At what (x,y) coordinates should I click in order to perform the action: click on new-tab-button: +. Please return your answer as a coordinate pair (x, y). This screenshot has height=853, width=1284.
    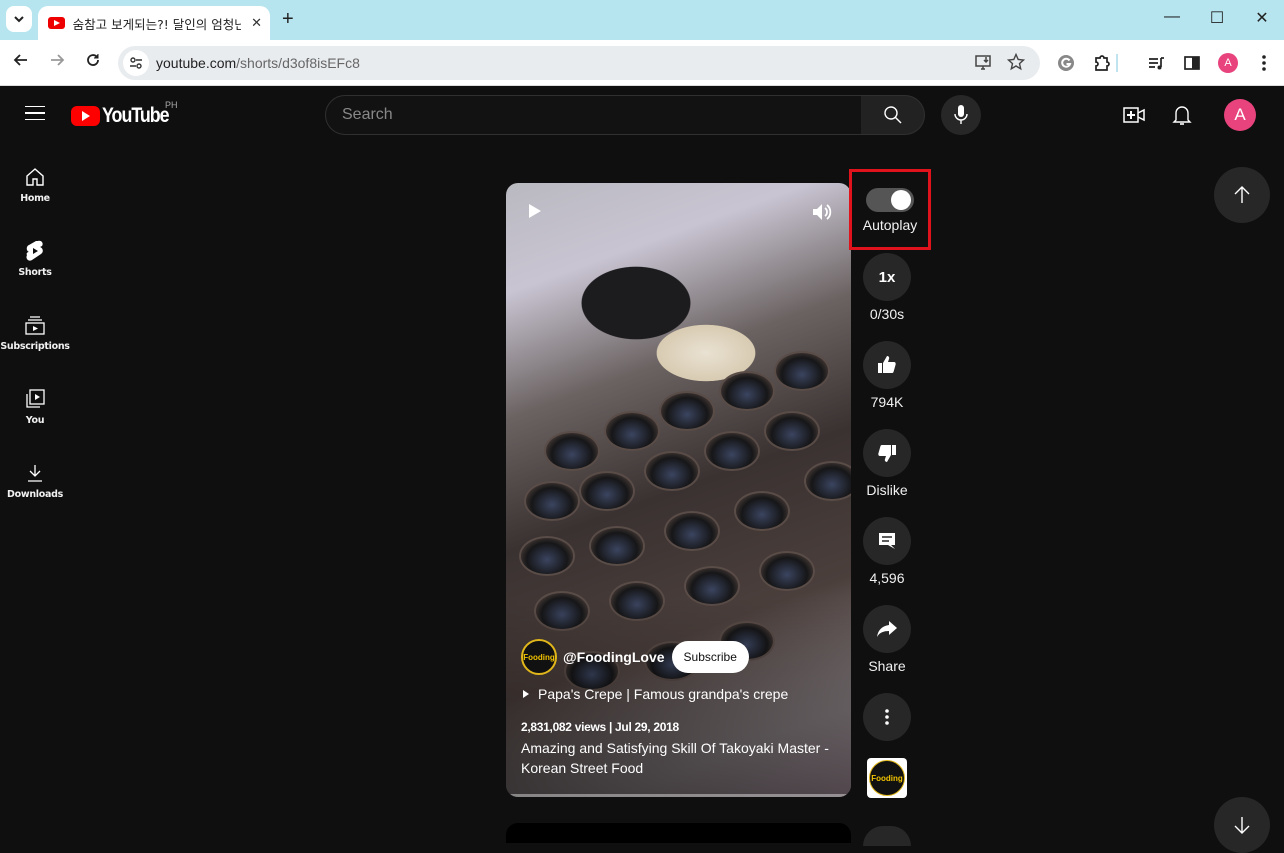
    Looking at the image, I should click on (288, 19).